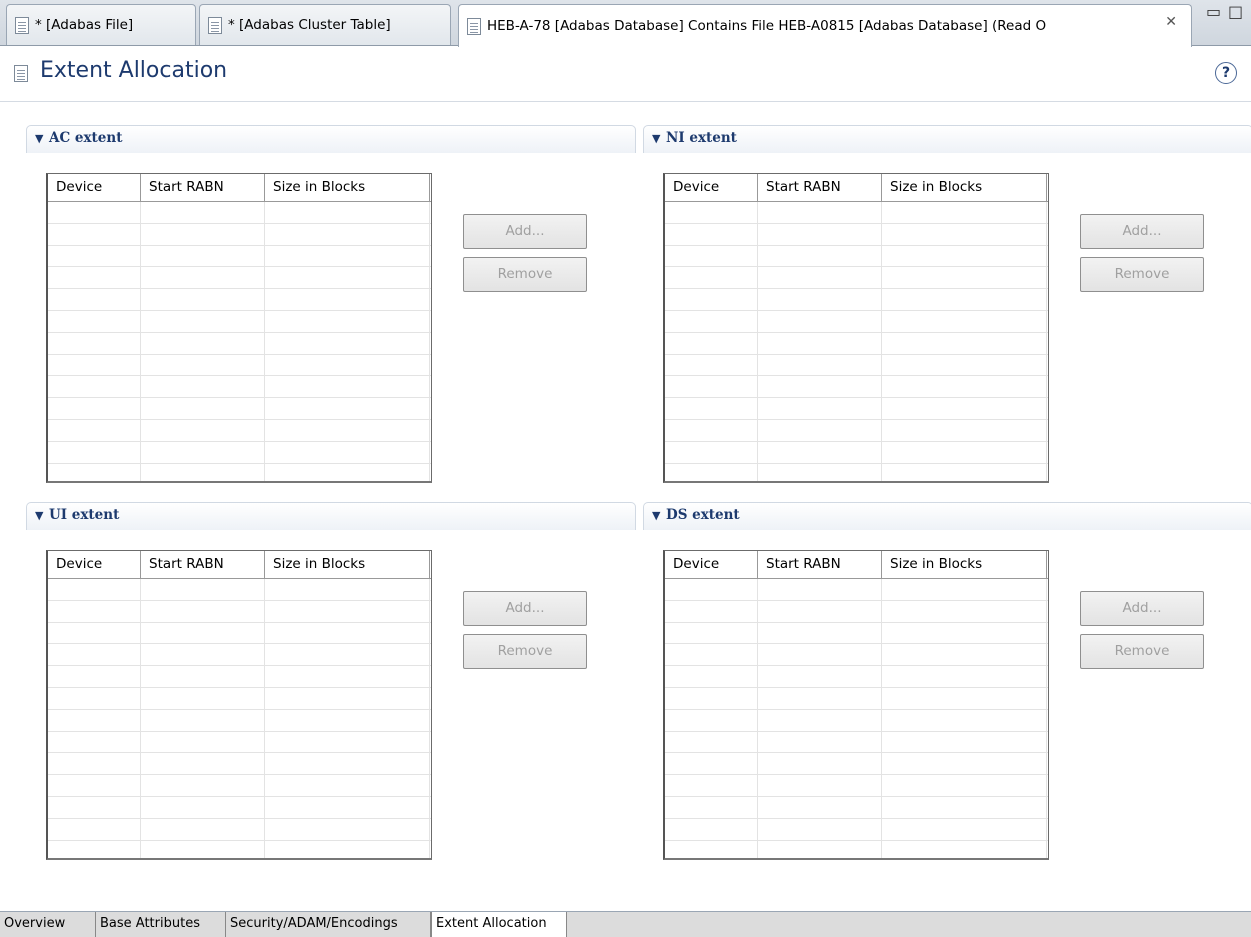  I want to click on tab-overview: Overview, so click(48, 924).